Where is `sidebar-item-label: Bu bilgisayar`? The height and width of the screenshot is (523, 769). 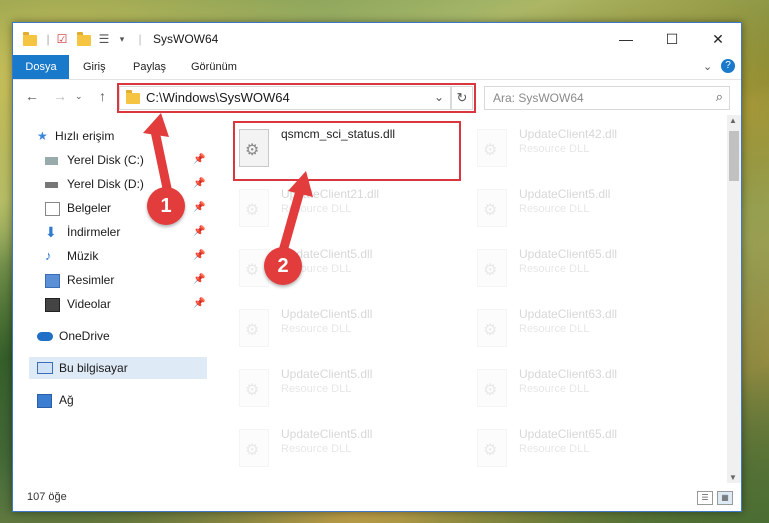
sidebar-item-label: Bu bilgisayar is located at coordinates (93, 368).